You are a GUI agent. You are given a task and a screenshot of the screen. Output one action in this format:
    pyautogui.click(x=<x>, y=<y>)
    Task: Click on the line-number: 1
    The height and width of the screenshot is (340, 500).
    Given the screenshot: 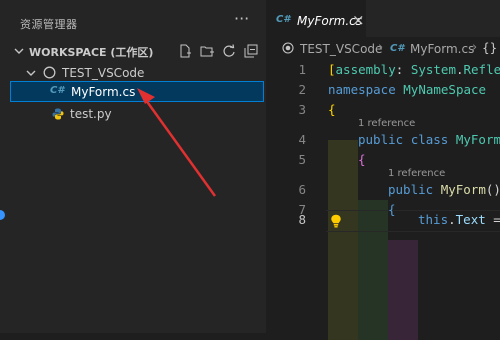 What is the action you would take?
    pyautogui.click(x=302, y=69)
    